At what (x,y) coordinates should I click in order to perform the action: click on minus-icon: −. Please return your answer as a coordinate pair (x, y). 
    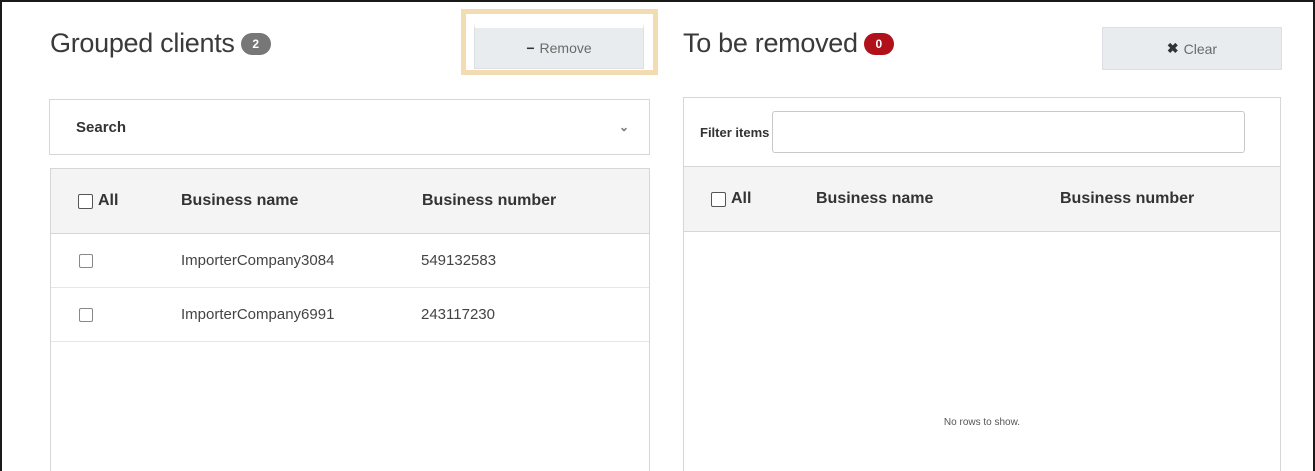
    Looking at the image, I should click on (530, 48).